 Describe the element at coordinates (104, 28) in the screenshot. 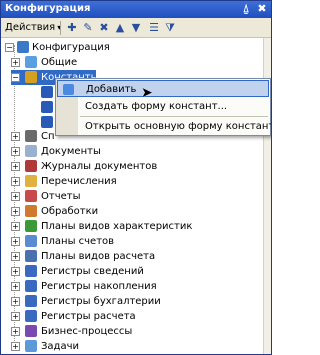

I see `delete-icon: ✖` at that location.